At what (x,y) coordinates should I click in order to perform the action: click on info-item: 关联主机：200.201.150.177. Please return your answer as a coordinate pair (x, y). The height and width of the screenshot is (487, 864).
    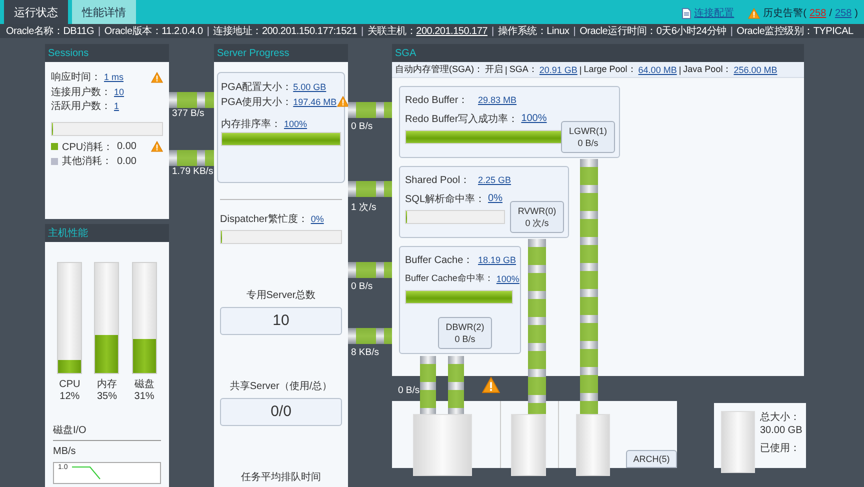
    Looking at the image, I should click on (427, 31).